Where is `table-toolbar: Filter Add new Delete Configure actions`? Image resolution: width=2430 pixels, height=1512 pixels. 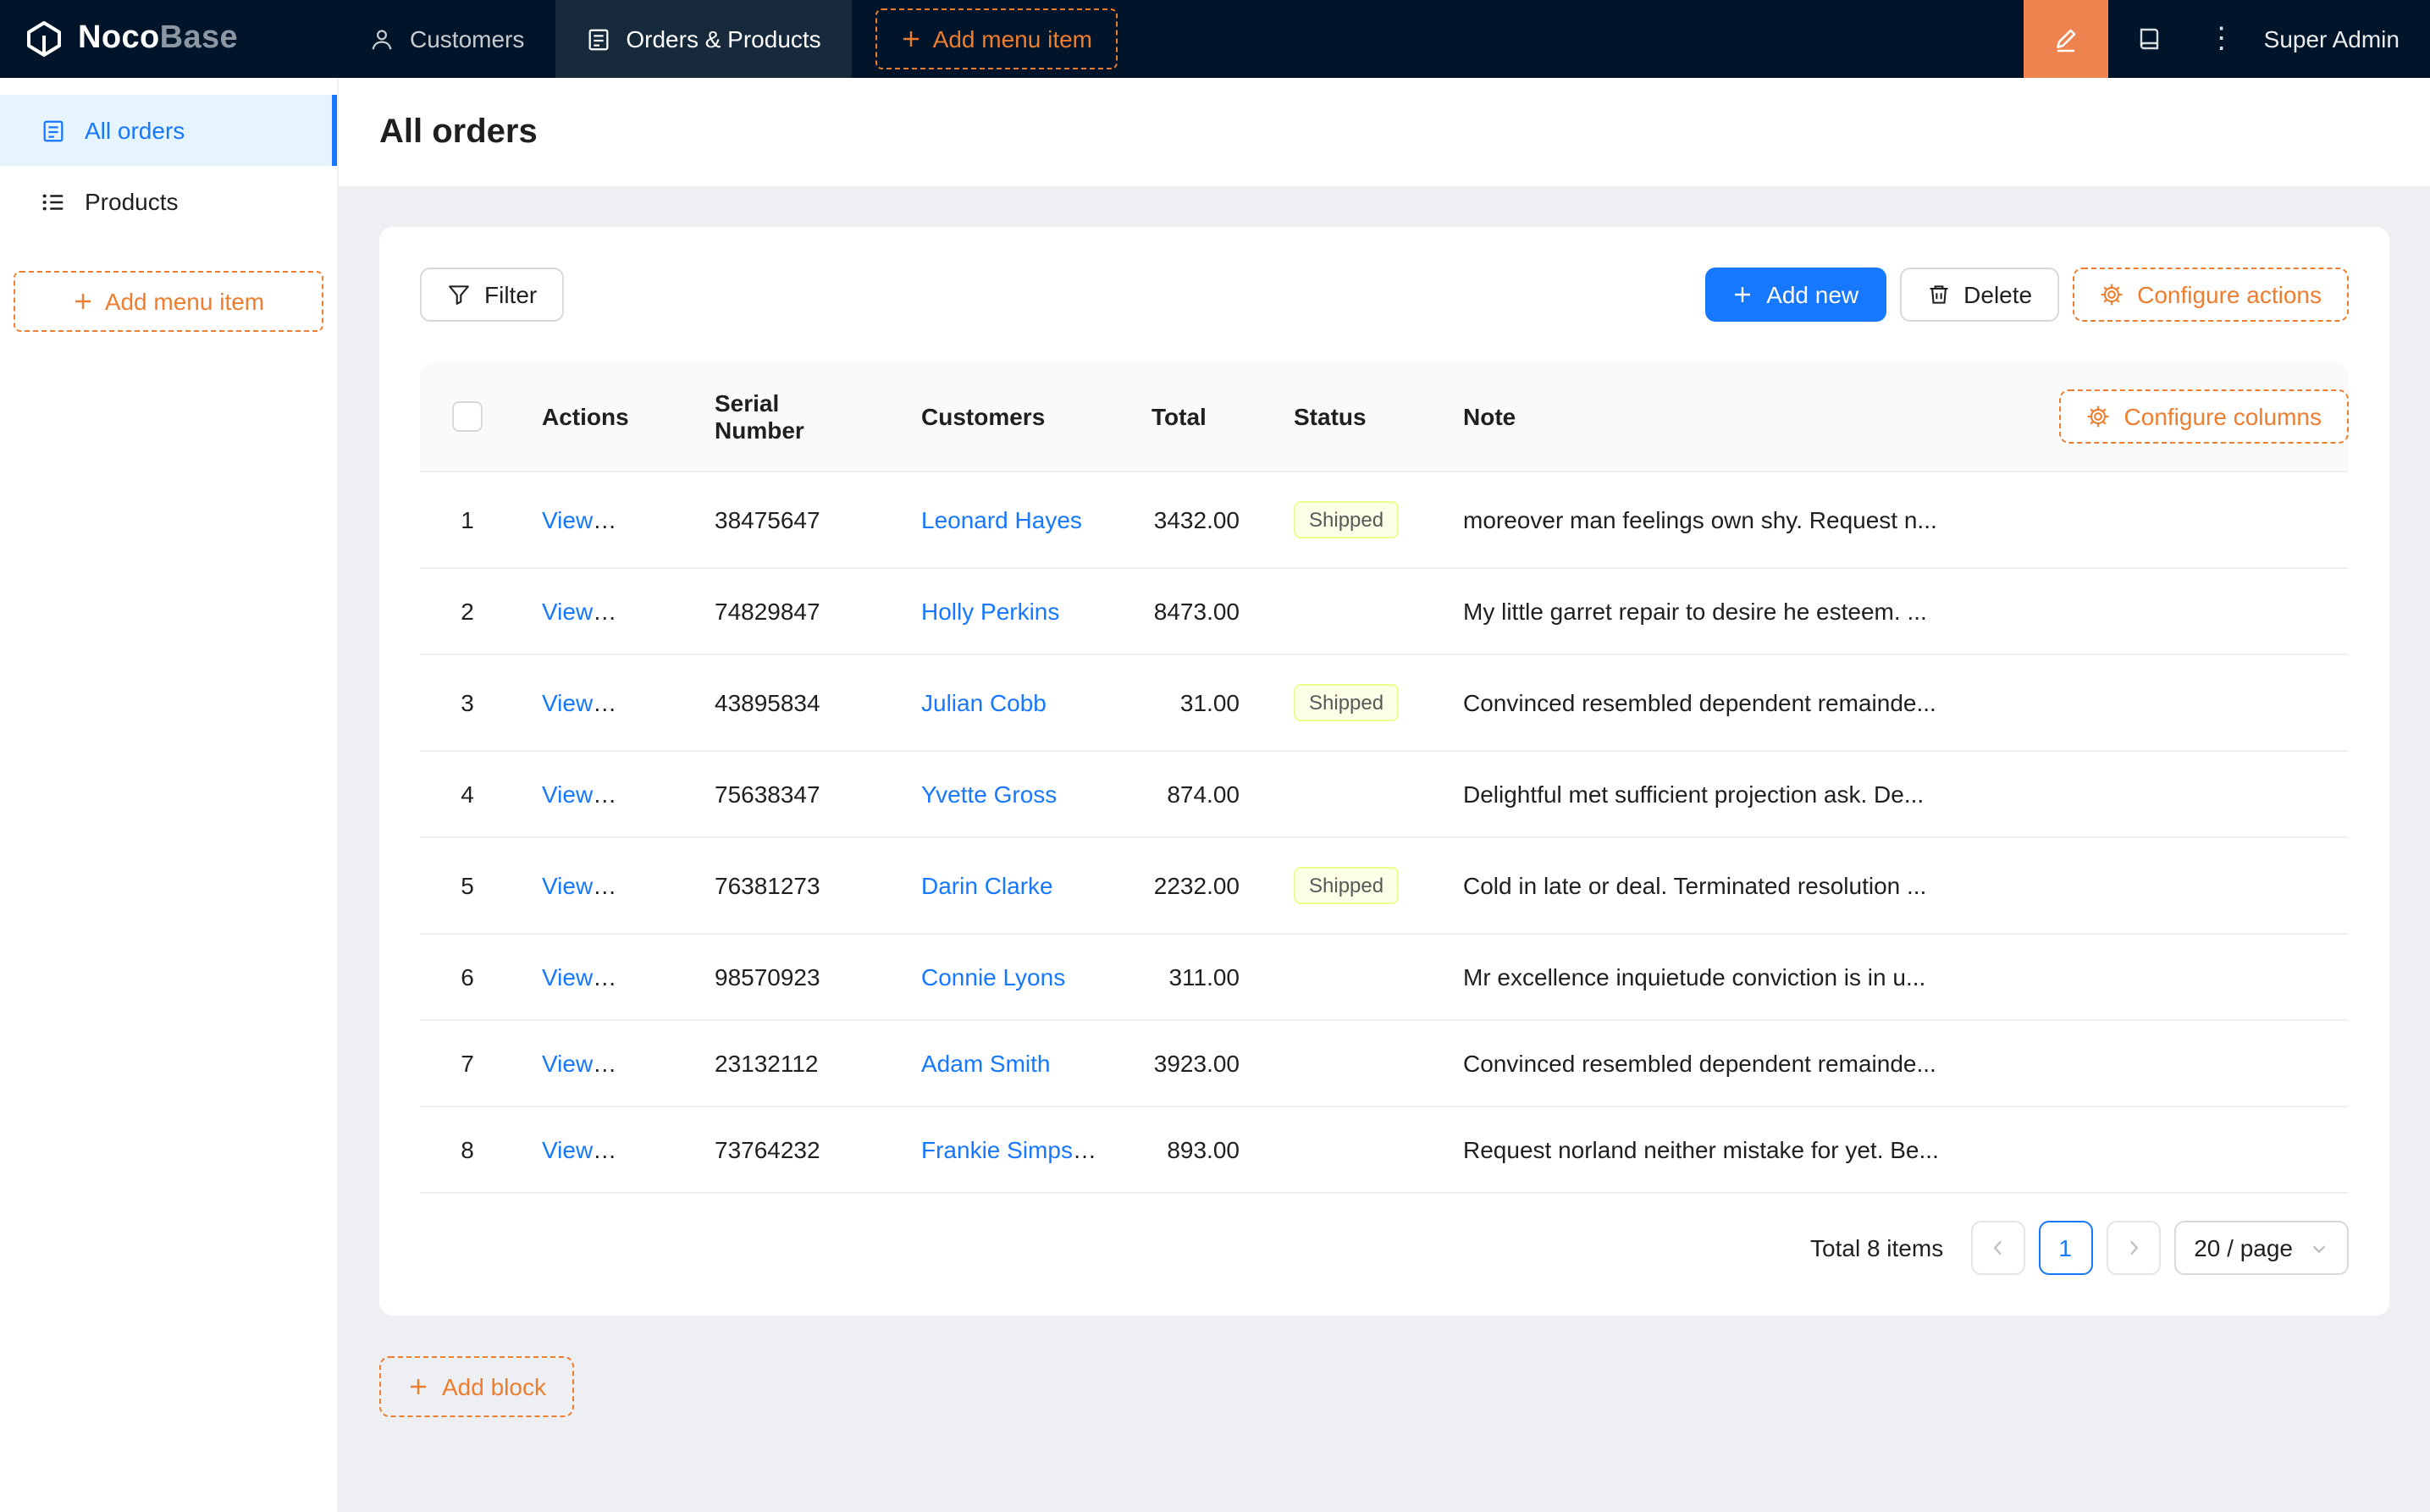 table-toolbar: Filter Add new Delete Configure actions is located at coordinates (1385, 295).